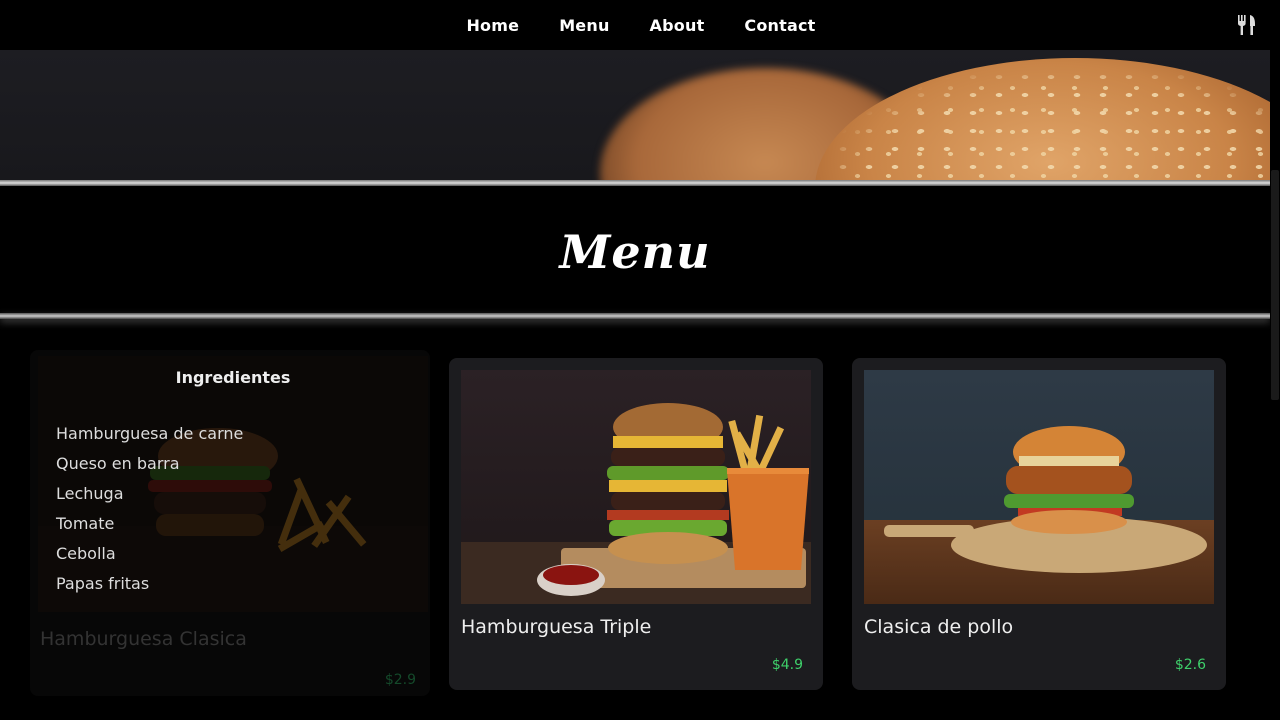 The image size is (1280, 720). Describe the element at coordinates (233, 377) in the screenshot. I see `ingredients-title: Ingredientes` at that location.